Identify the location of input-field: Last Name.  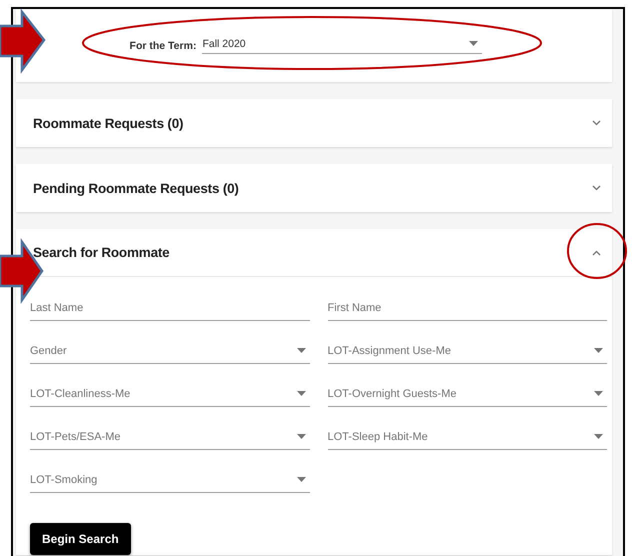
(170, 310).